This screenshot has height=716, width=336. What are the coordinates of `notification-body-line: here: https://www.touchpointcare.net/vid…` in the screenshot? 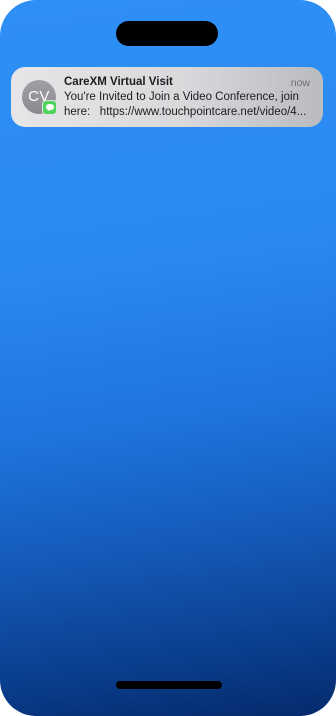 It's located at (185, 112).